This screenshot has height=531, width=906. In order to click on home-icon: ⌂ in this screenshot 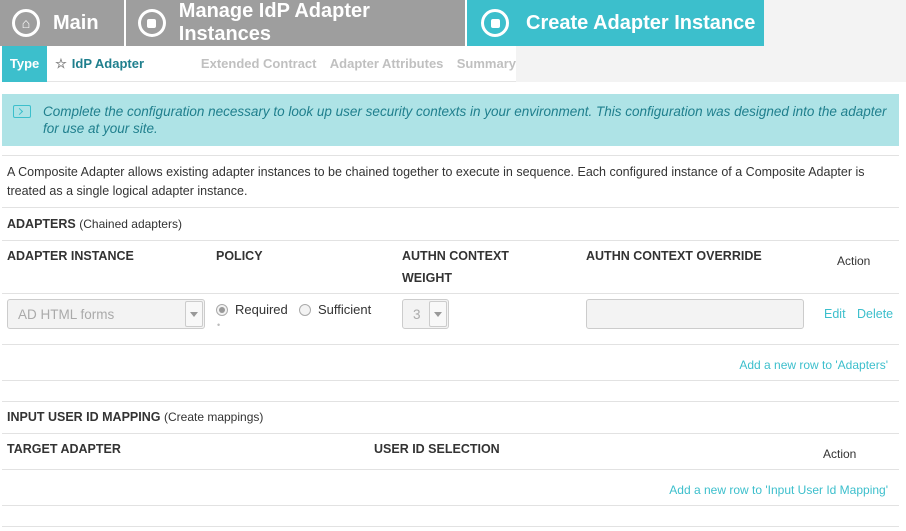, I will do `click(26, 23)`.